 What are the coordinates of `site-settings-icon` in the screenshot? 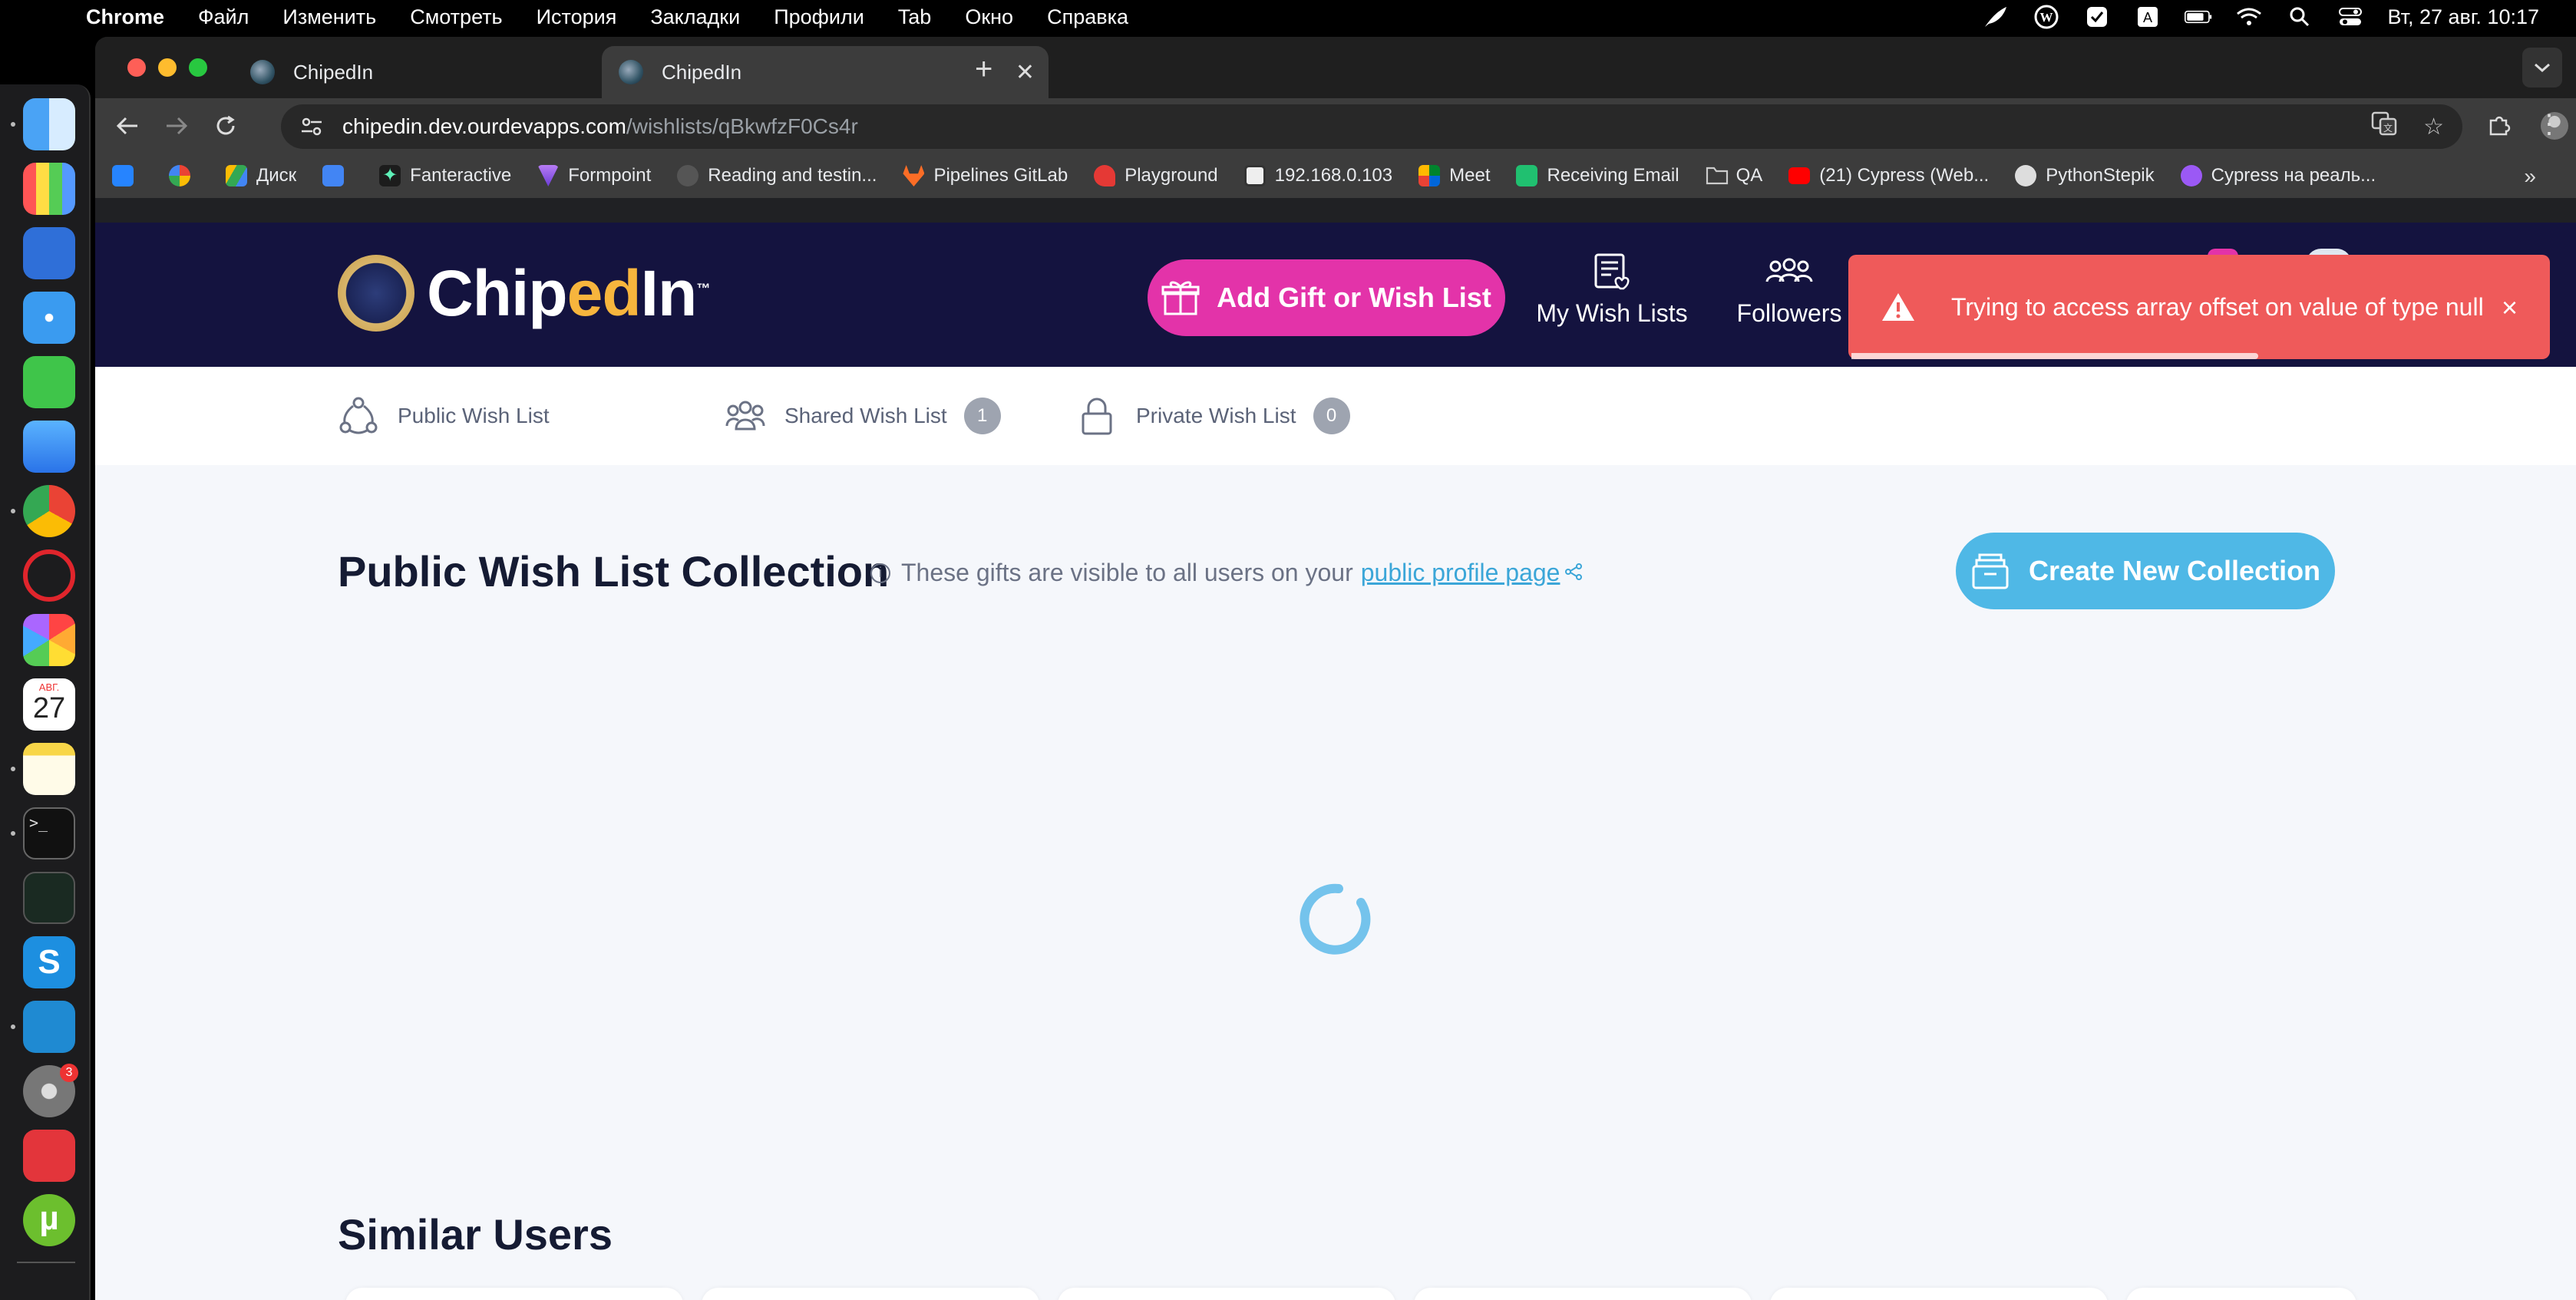 It's located at (311, 126).